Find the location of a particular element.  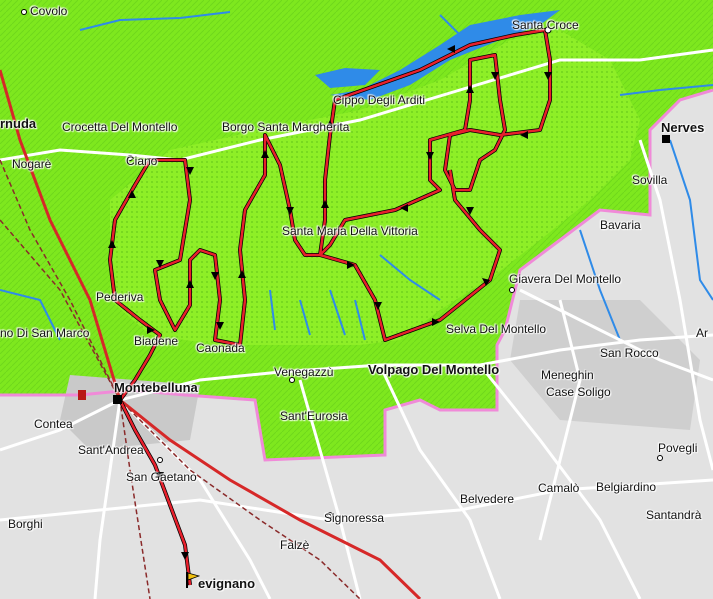

place-label: Venegazzù is located at coordinates (303, 372).